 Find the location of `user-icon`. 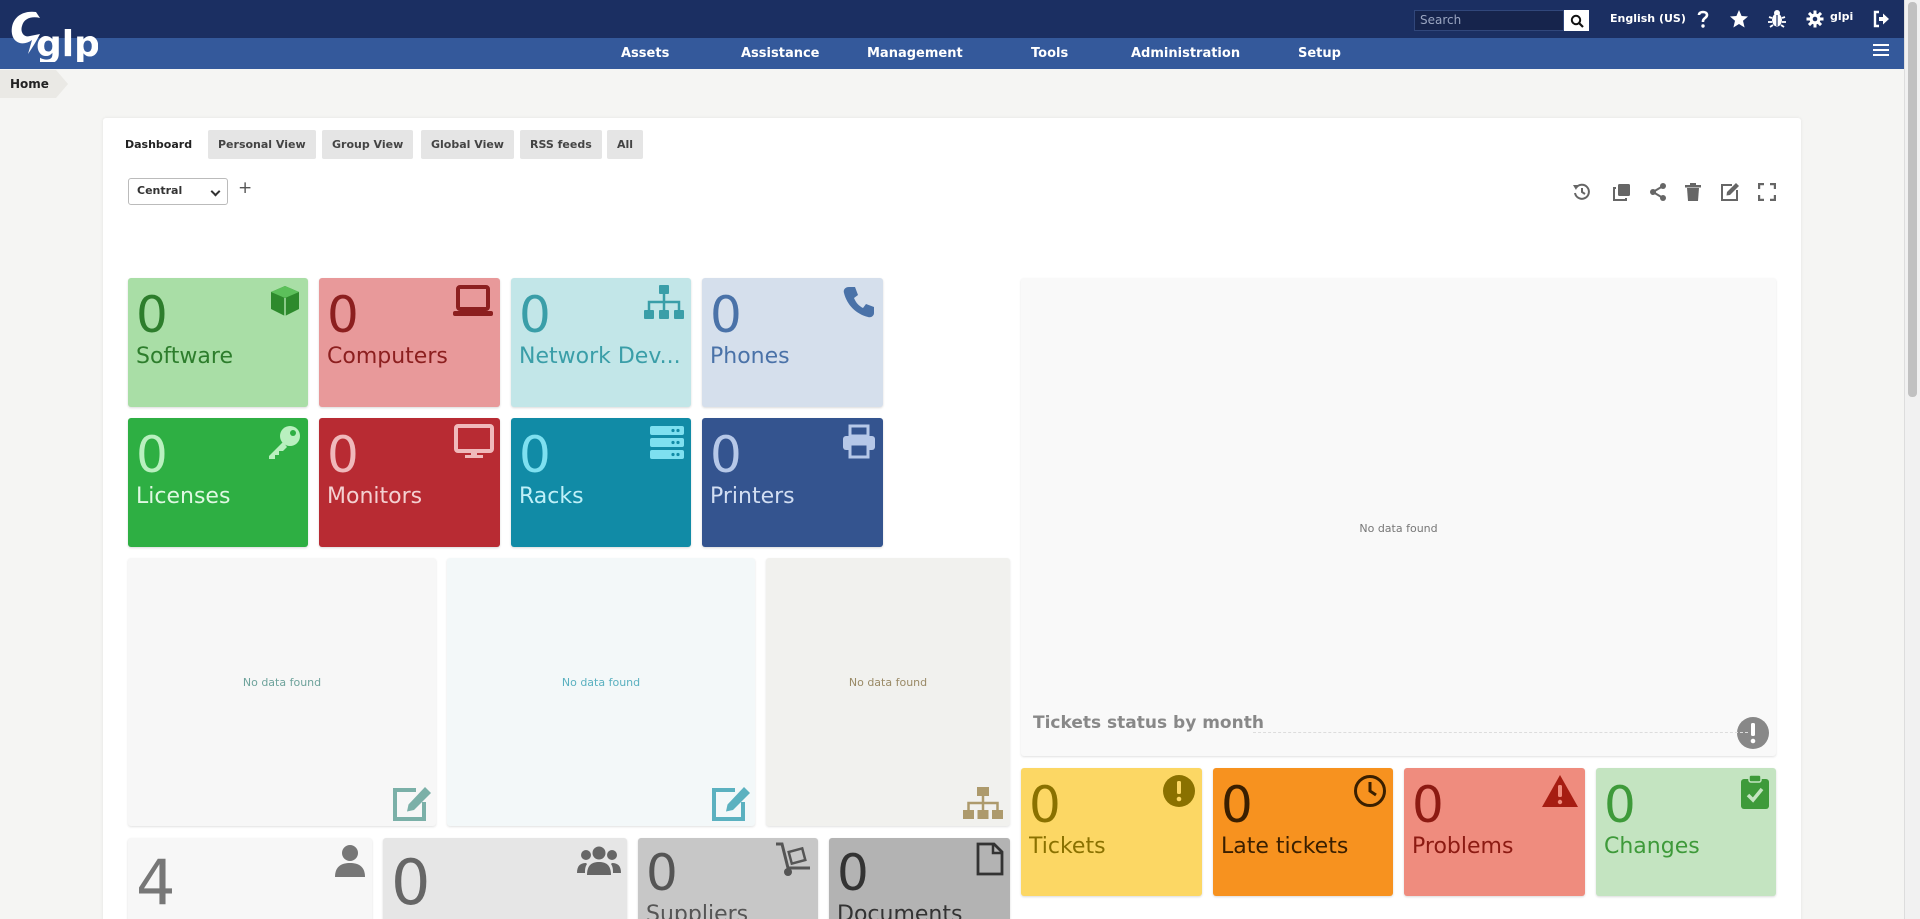

user-icon is located at coordinates (350, 861).